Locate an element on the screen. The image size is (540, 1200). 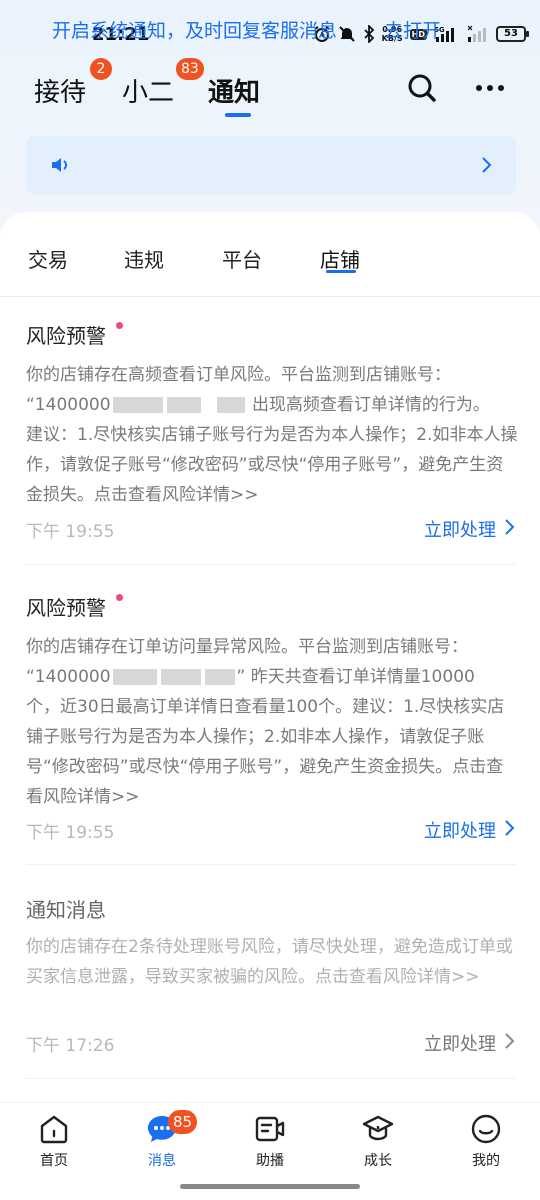
active-tab-indicator is located at coordinates (238, 115).